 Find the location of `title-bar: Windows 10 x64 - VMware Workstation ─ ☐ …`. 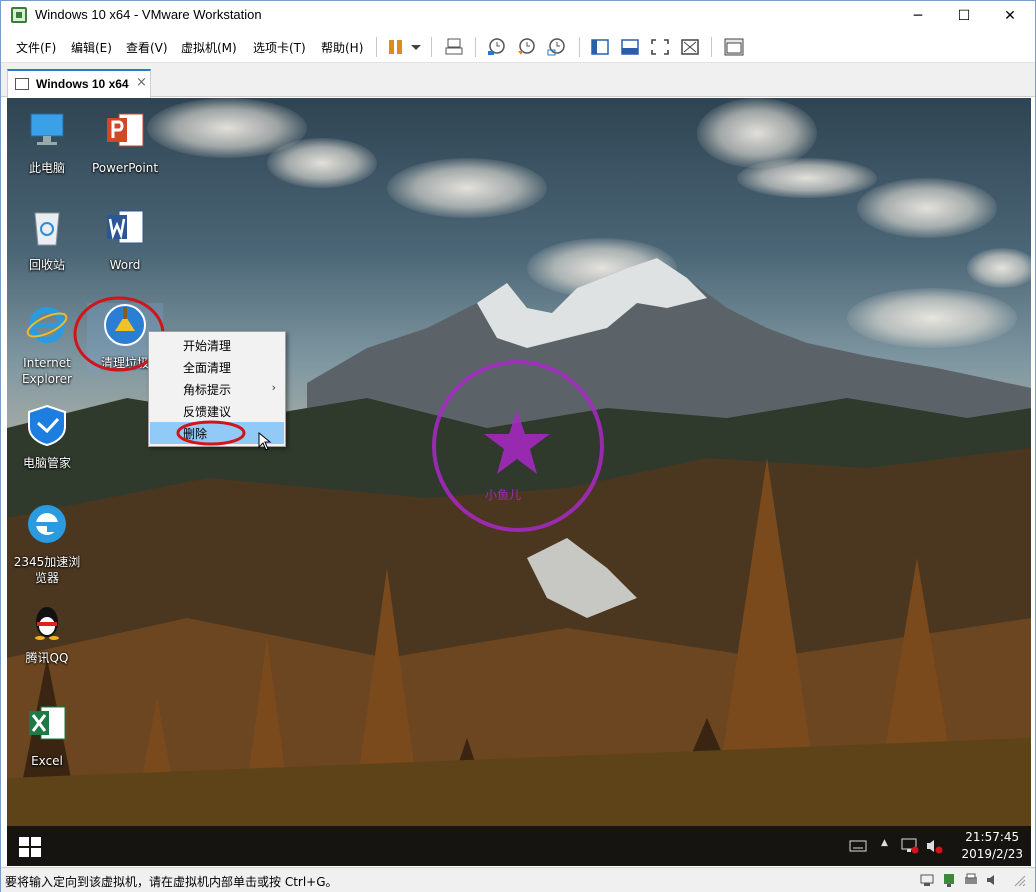

title-bar: Windows 10 x64 - VMware Workstation ─ ☐ … is located at coordinates (518, 16).